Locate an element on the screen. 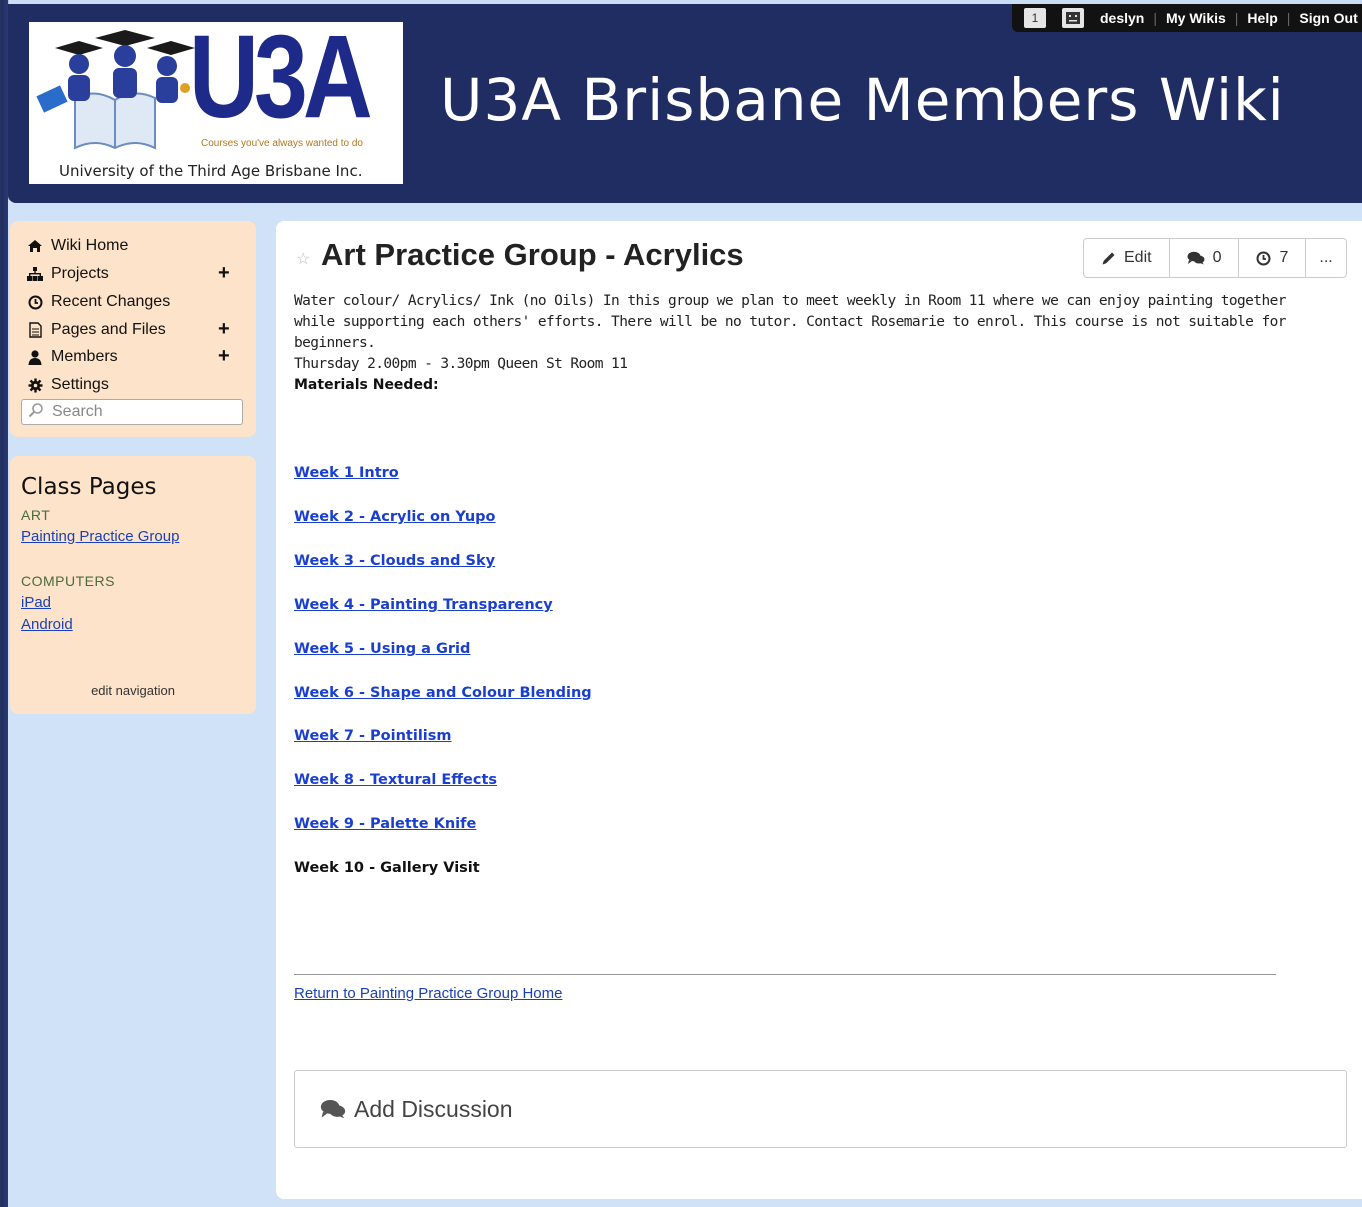  nav-item-members: Members is located at coordinates (72, 357).